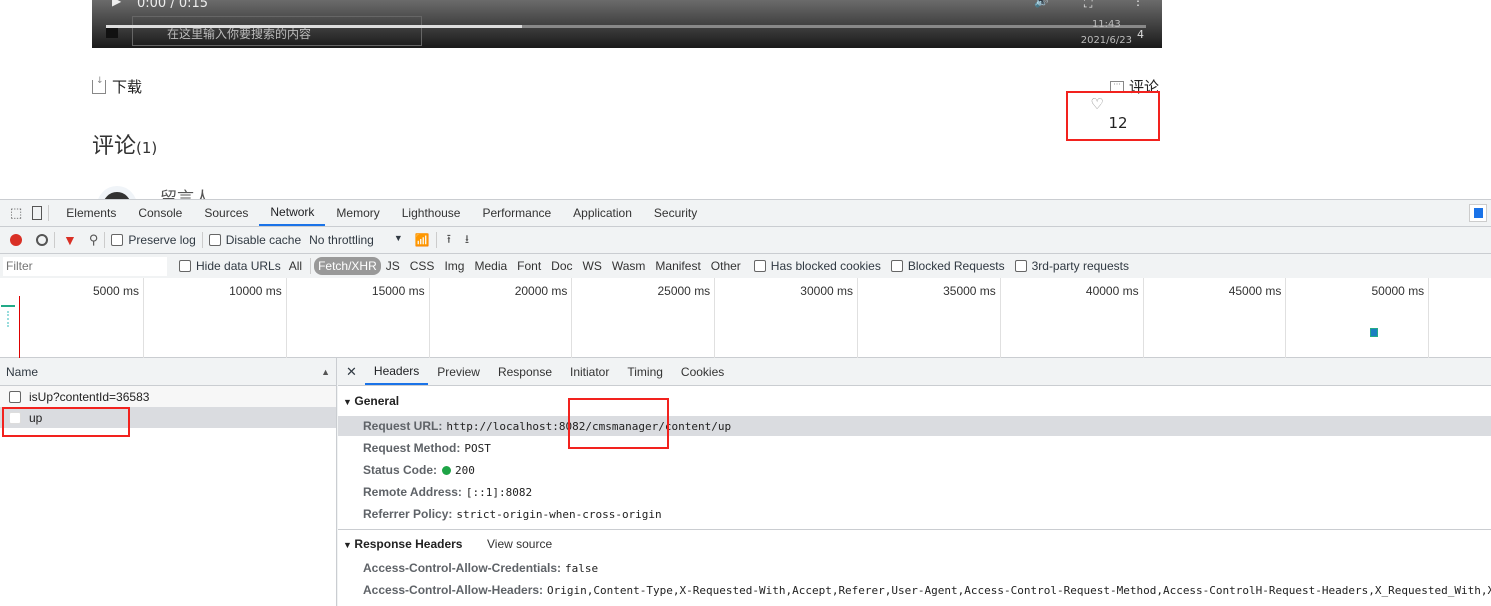 This screenshot has height=606, width=1491. I want to click on header-value: strict-origin-when-cross-origin, so click(559, 514).